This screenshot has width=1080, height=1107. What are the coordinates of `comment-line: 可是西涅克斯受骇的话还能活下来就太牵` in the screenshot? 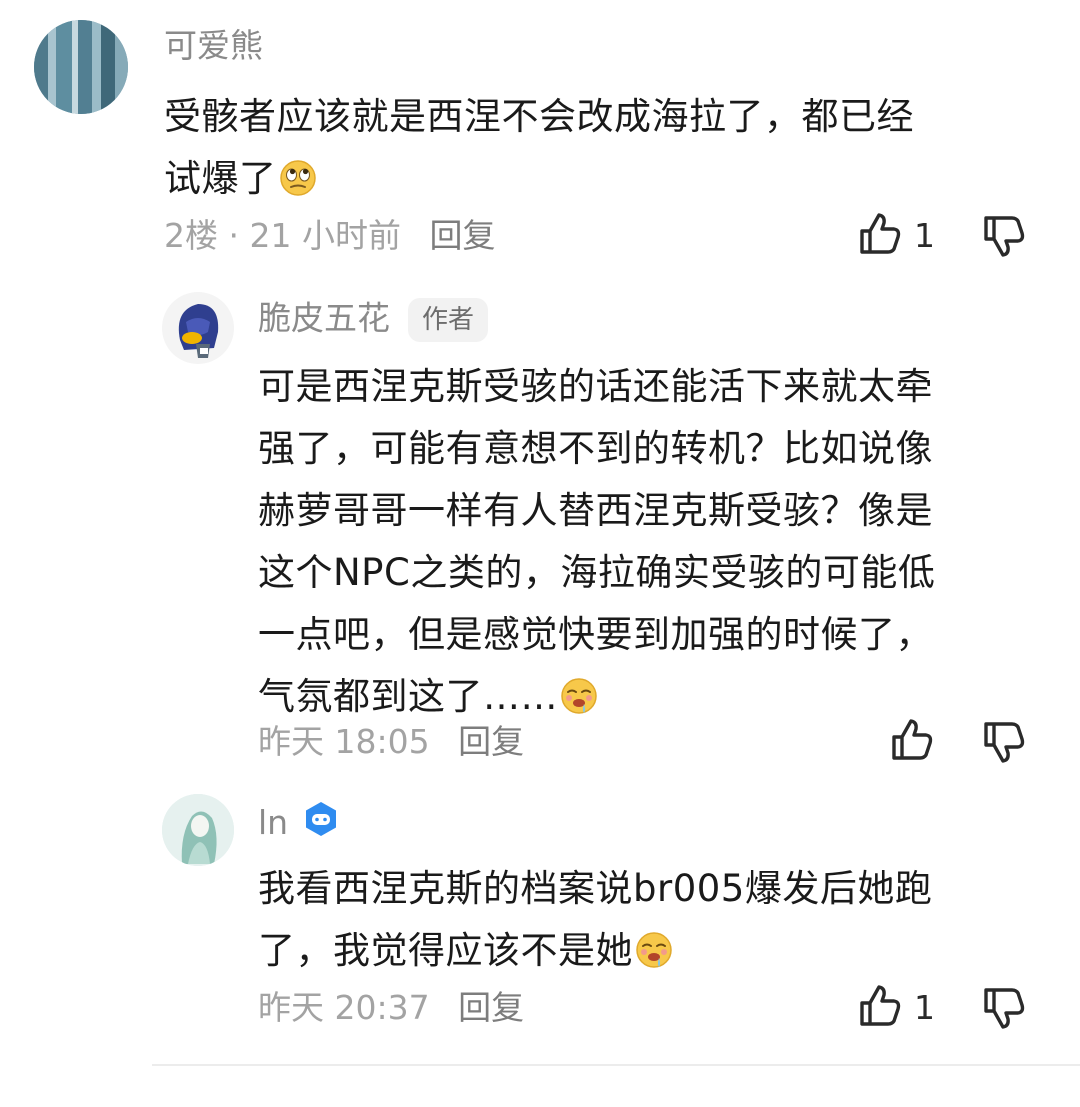 It's located at (595, 386).